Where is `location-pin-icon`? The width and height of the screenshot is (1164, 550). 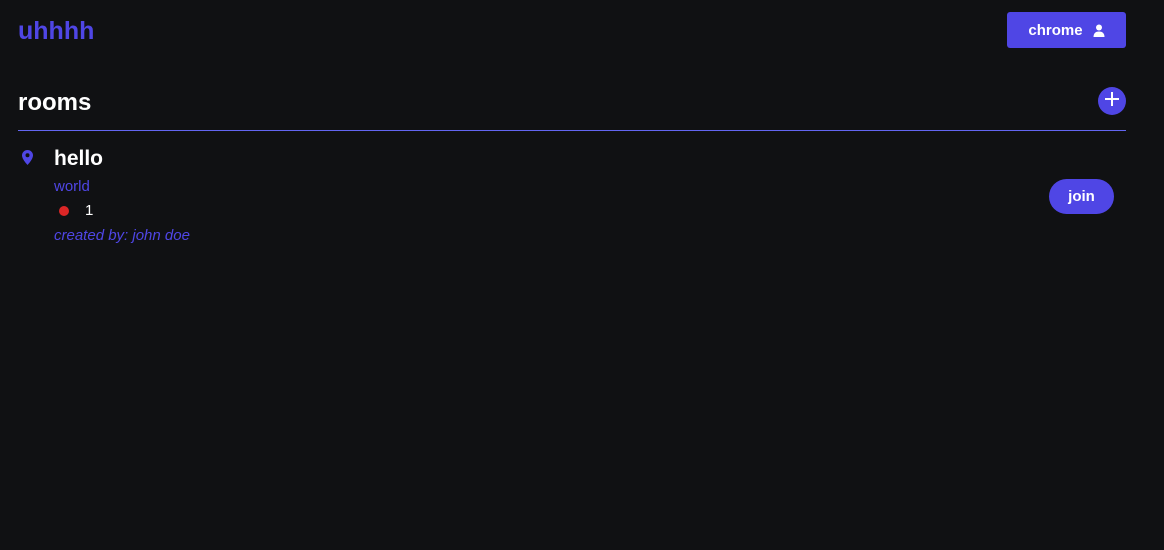 location-pin-icon is located at coordinates (27, 160).